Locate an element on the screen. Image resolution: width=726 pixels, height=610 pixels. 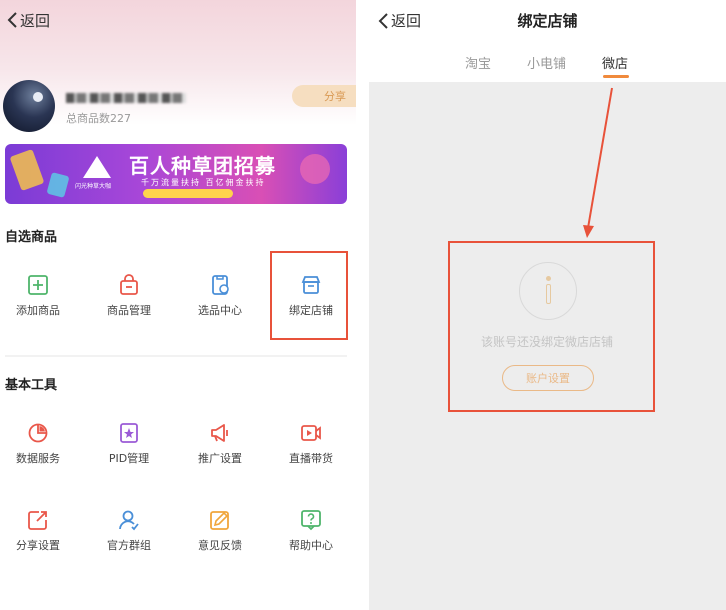
pid-manage-icon is located at coordinates (129, 433).